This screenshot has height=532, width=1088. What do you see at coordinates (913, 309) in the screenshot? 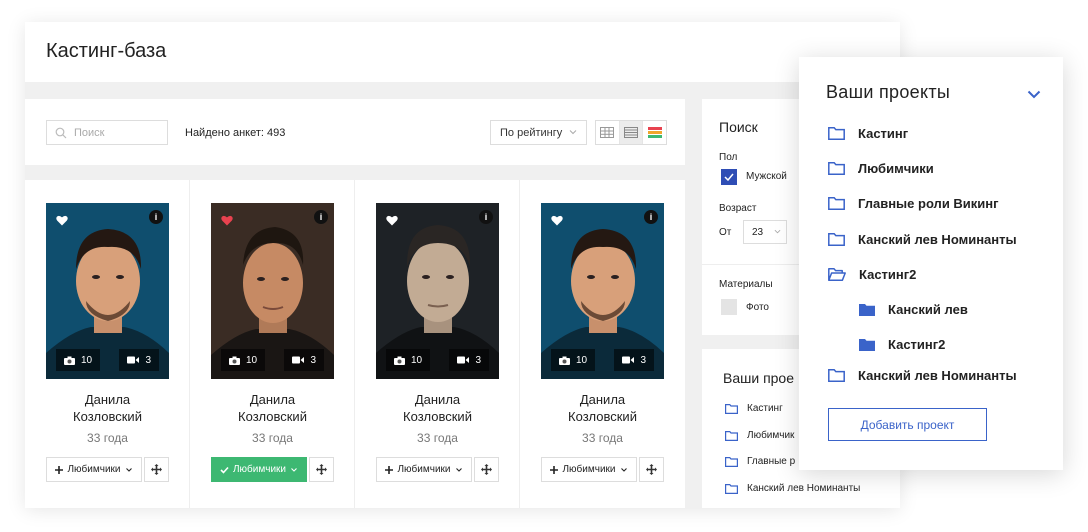
I see `subproject-item: Канский лев` at bounding box center [913, 309].